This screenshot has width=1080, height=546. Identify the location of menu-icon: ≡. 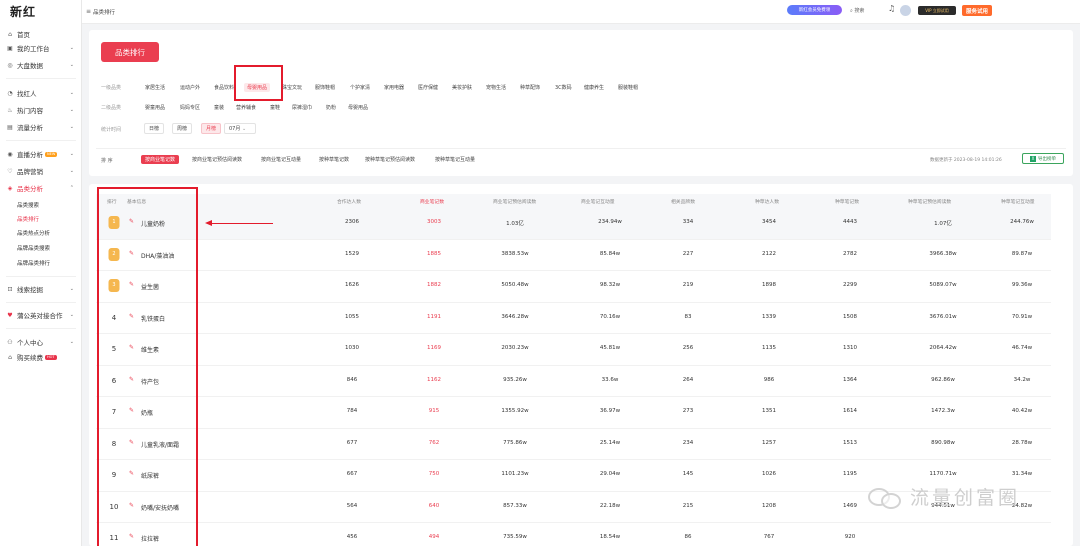
(88, 11).